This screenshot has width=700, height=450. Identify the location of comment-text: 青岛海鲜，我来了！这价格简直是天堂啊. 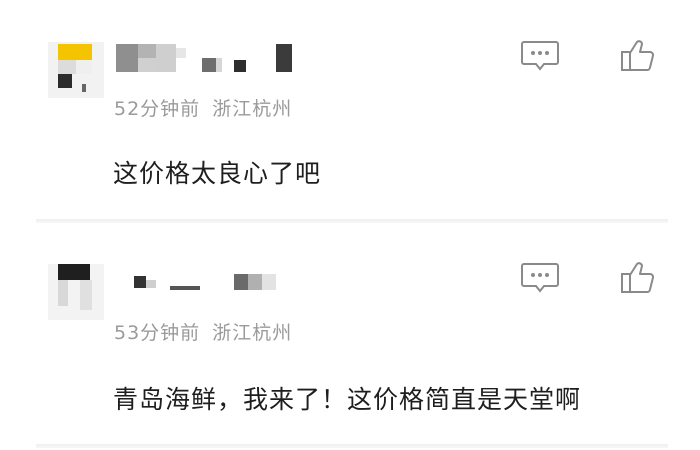
(347, 399).